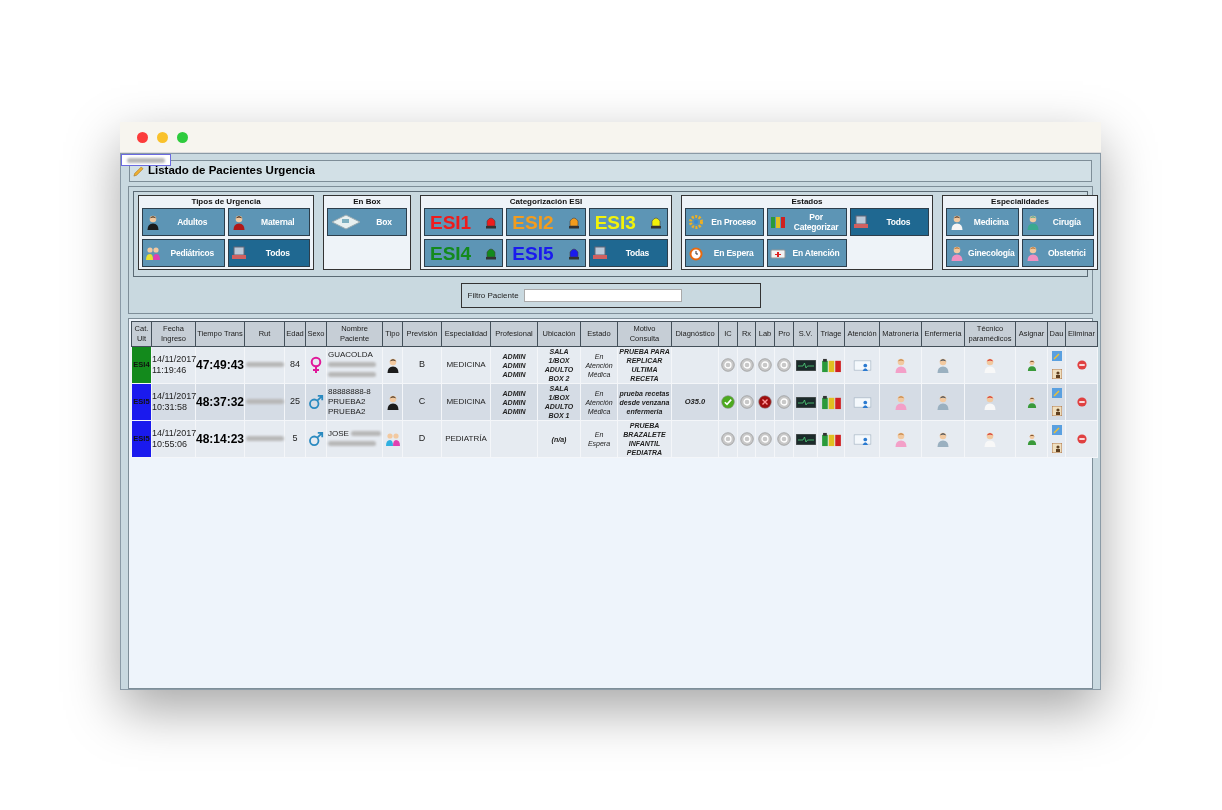  What do you see at coordinates (295, 439) in the screenshot?
I see `age-cell: 5` at bounding box center [295, 439].